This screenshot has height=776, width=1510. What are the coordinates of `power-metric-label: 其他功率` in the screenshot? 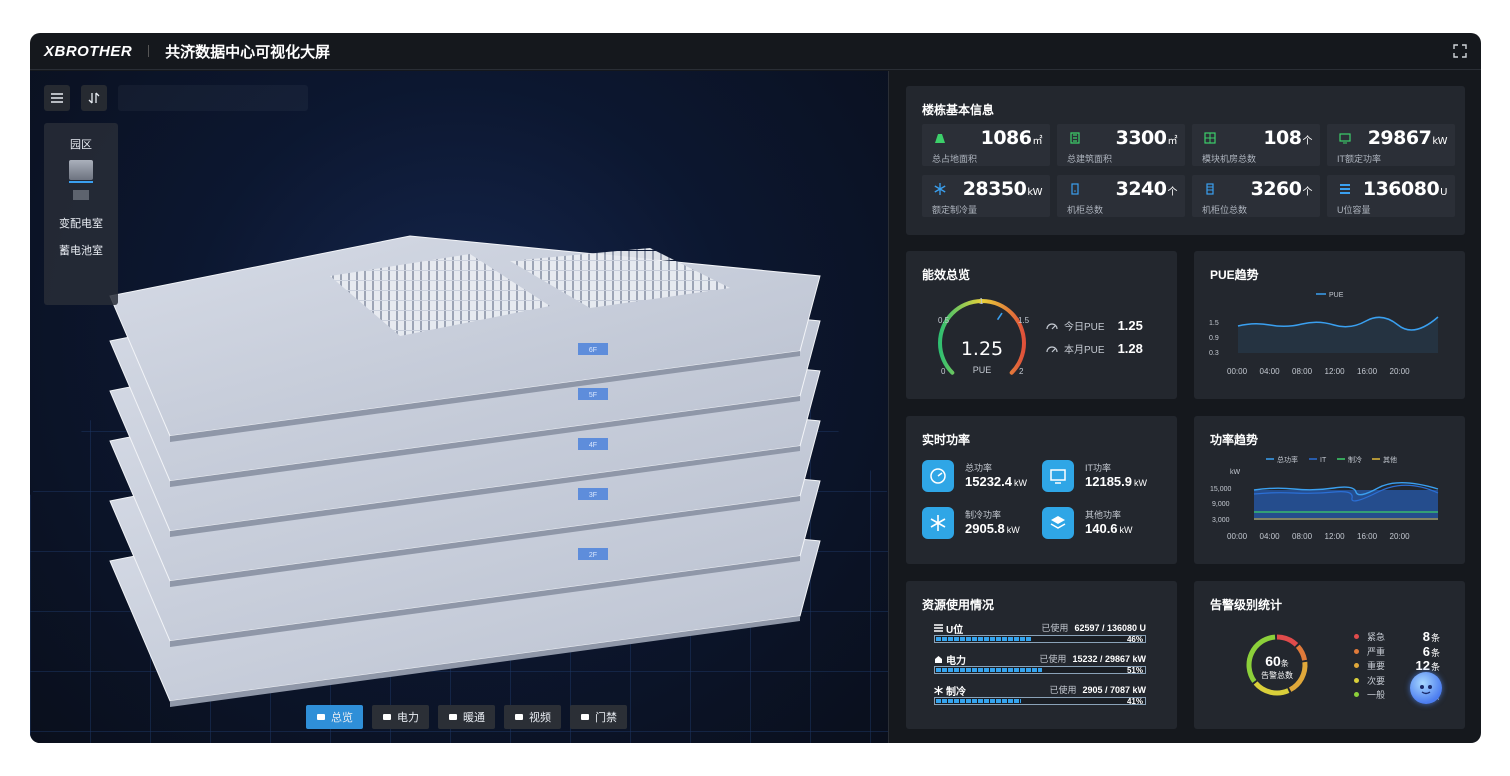 It's located at (1103, 515).